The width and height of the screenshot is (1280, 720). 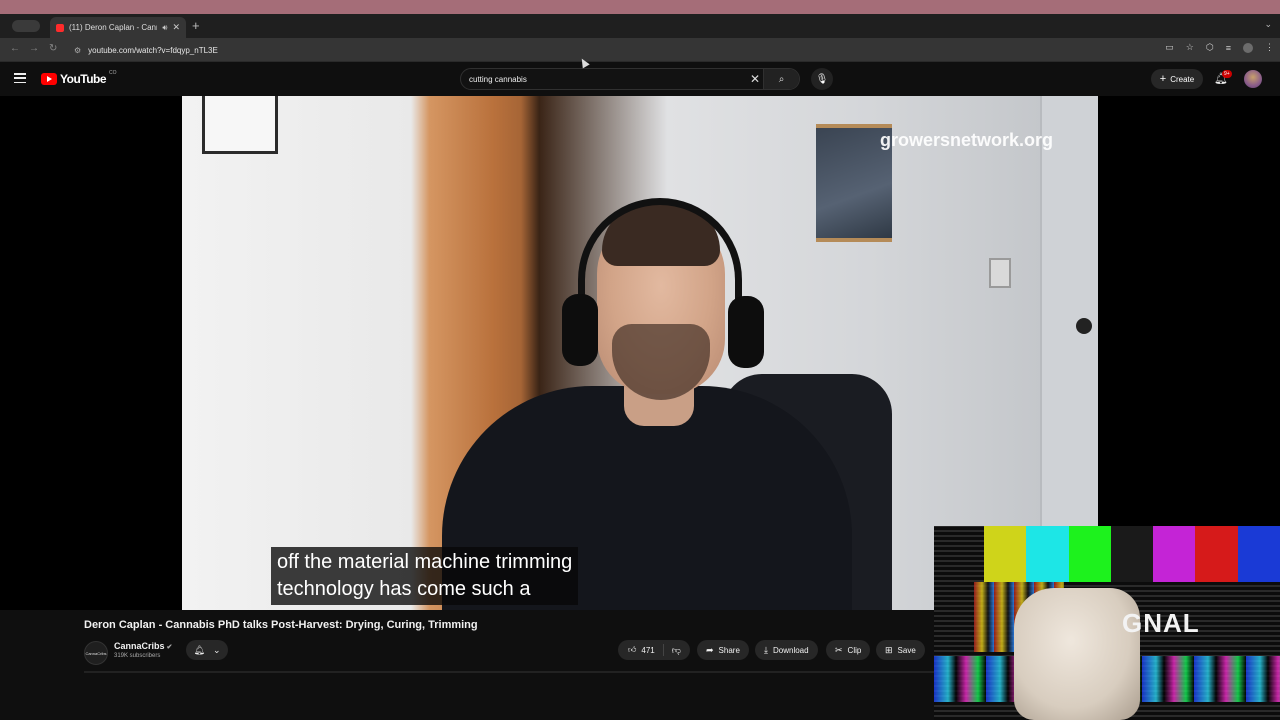 I want to click on headphones-right-cup, so click(x=746, y=332).